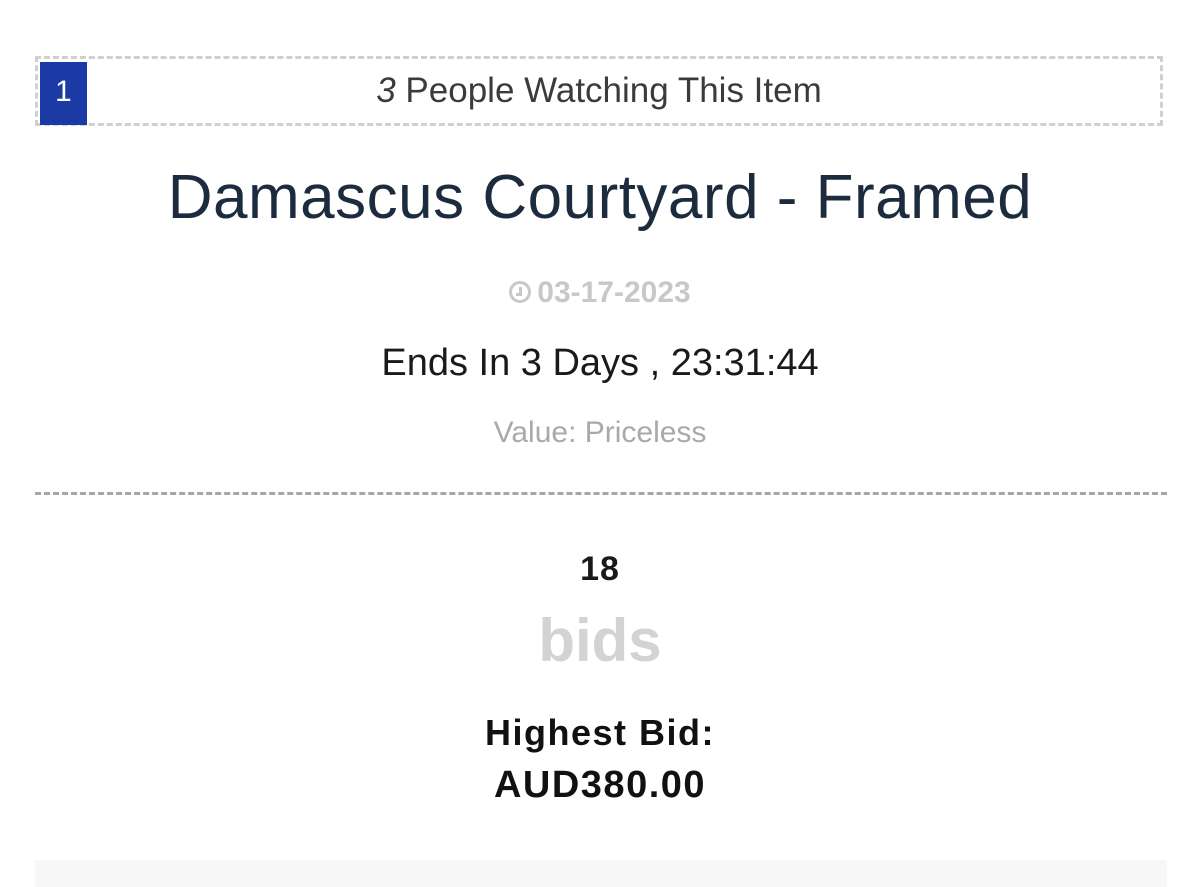  I want to click on item-date: 03-17-2023, so click(614, 292).